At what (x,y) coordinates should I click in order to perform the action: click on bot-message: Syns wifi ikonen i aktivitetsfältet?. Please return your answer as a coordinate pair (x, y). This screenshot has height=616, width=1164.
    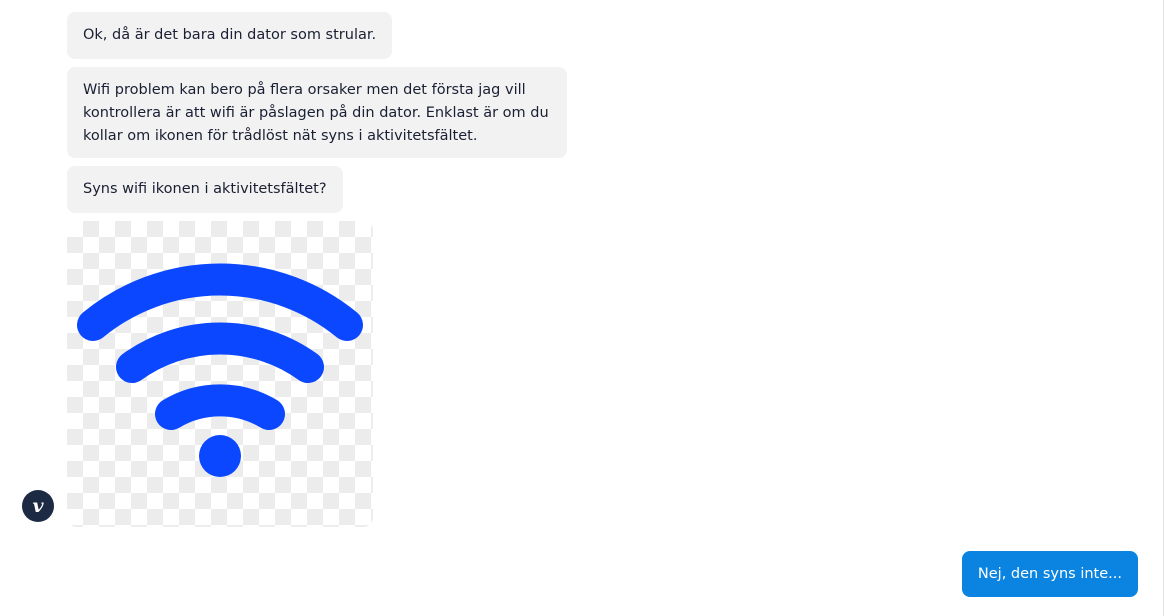
    Looking at the image, I should click on (205, 189).